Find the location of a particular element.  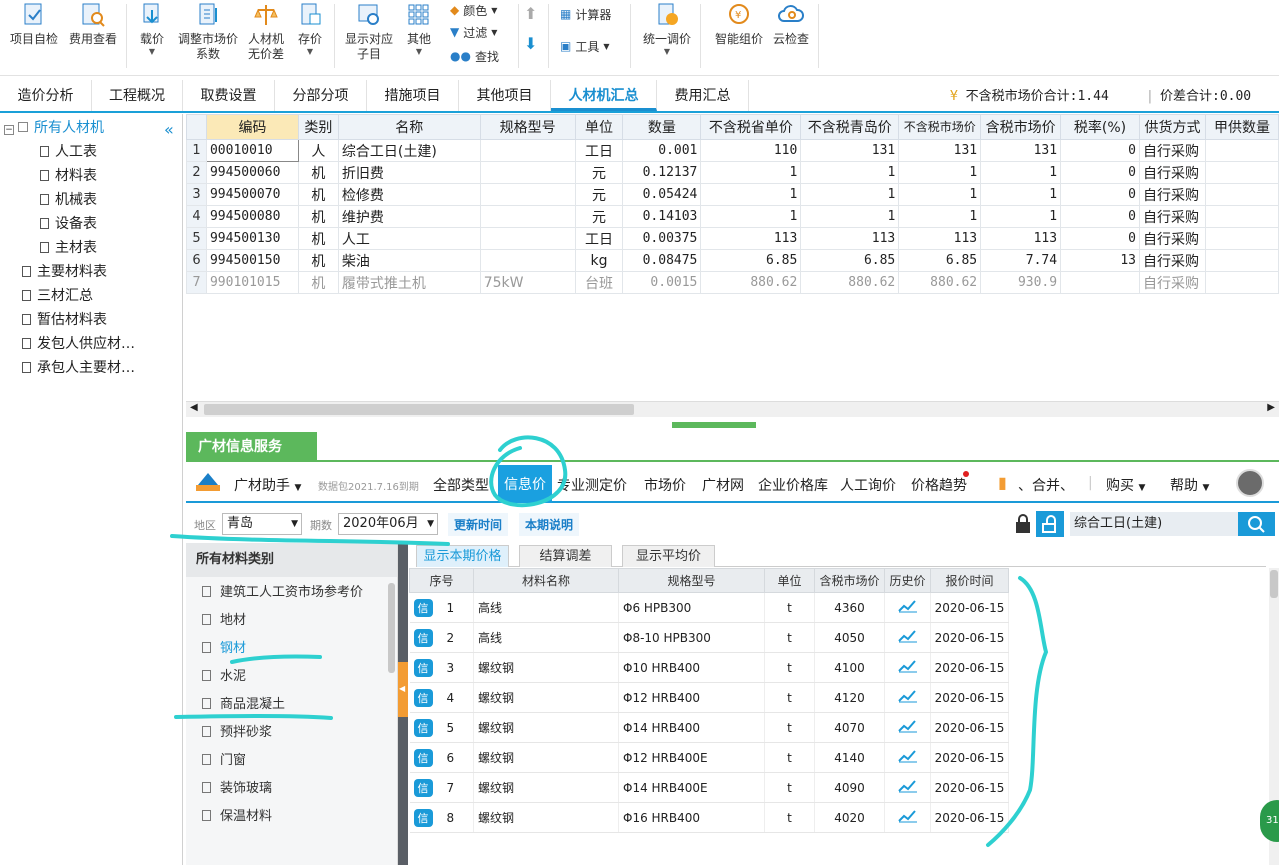

price-row: 信 2 高线 Φ8-10 HPB300 t 4050 2020-06-15 is located at coordinates (709, 637).